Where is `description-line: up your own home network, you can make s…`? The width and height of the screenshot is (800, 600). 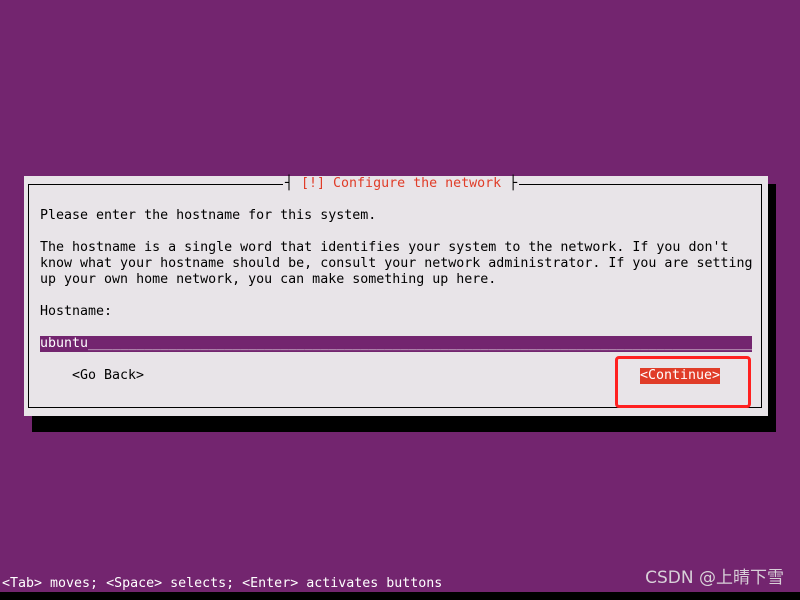 description-line: up your own home network, you can make s… is located at coordinates (268, 279).